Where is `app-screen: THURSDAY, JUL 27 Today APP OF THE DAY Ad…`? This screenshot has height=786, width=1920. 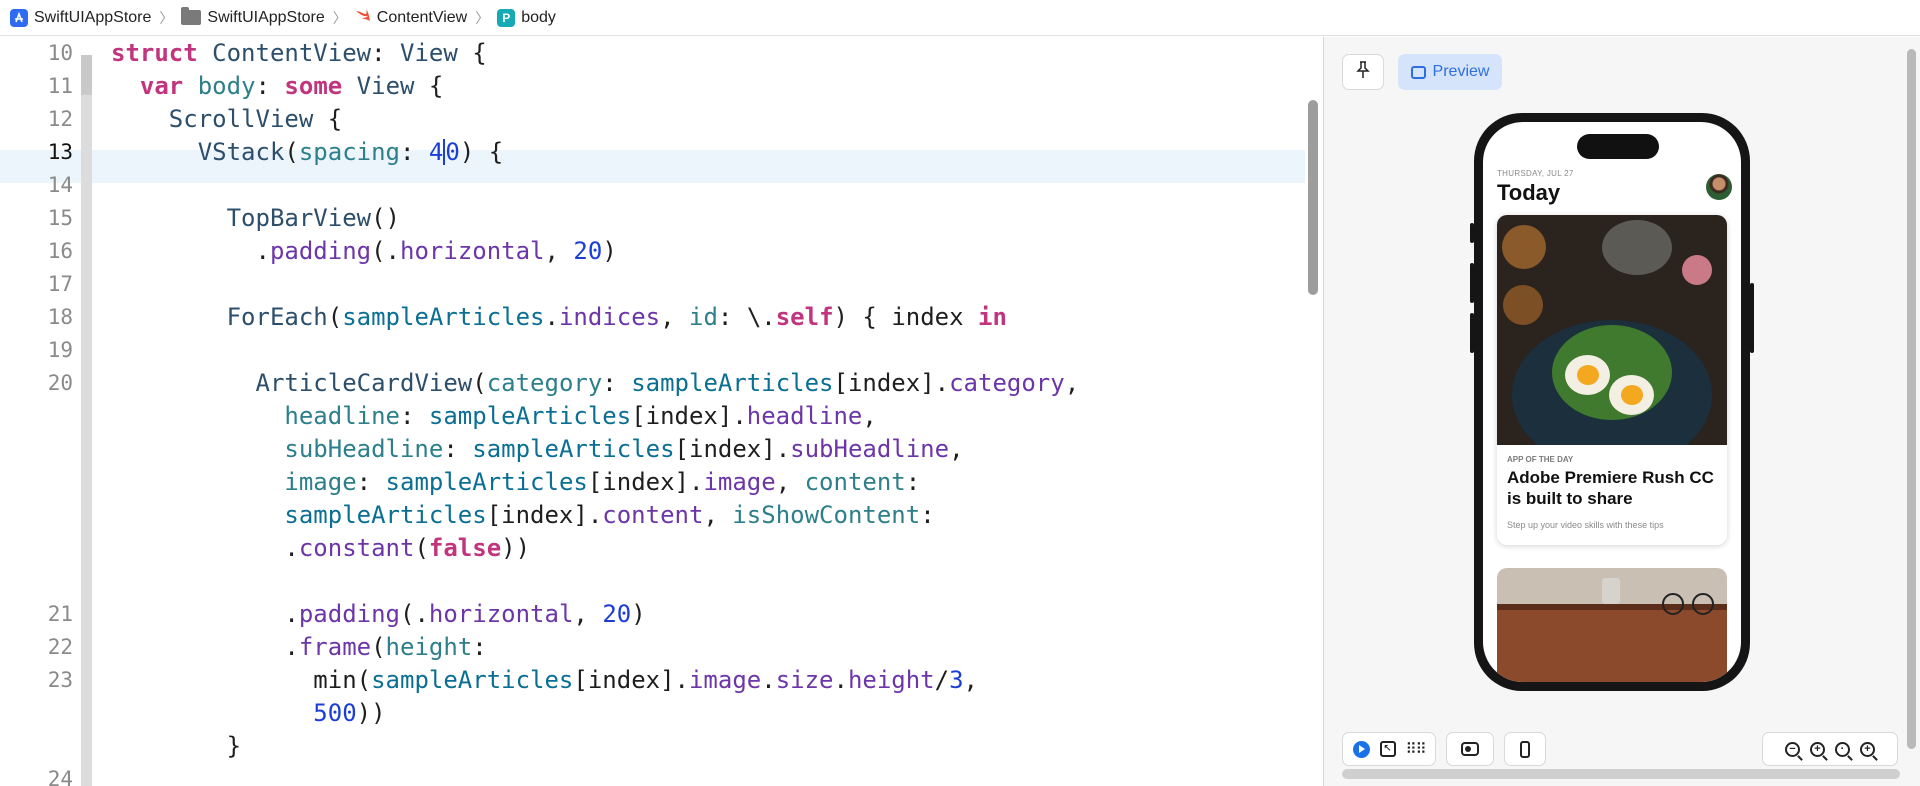
app-screen: THURSDAY, JUL 27 Today APP OF THE DAY Ad… is located at coordinates (1612, 402).